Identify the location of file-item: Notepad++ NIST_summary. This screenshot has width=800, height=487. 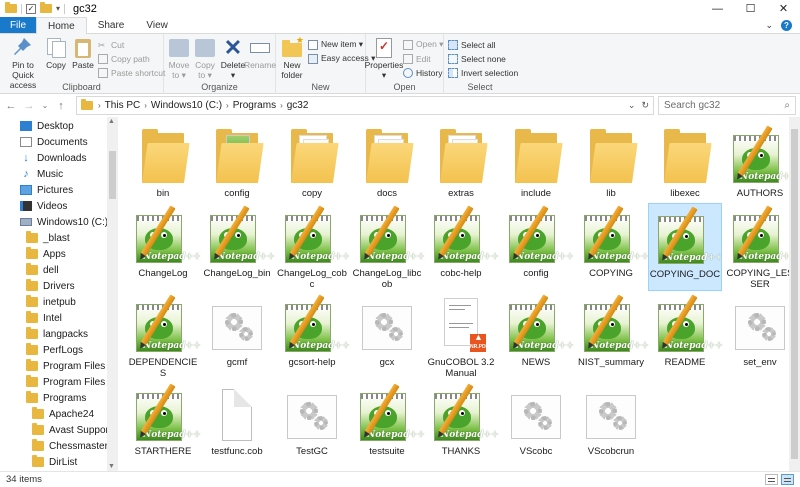
(611, 336).